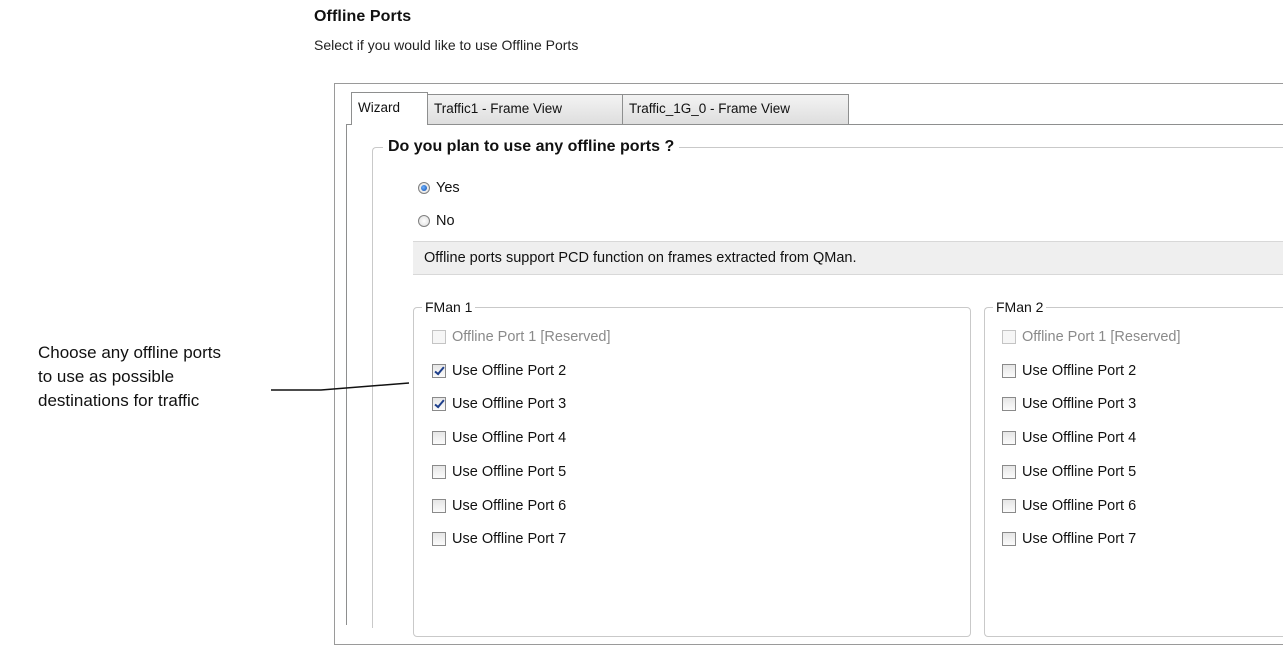  What do you see at coordinates (448, 188) in the screenshot?
I see `radio-yes-label: Yes` at bounding box center [448, 188].